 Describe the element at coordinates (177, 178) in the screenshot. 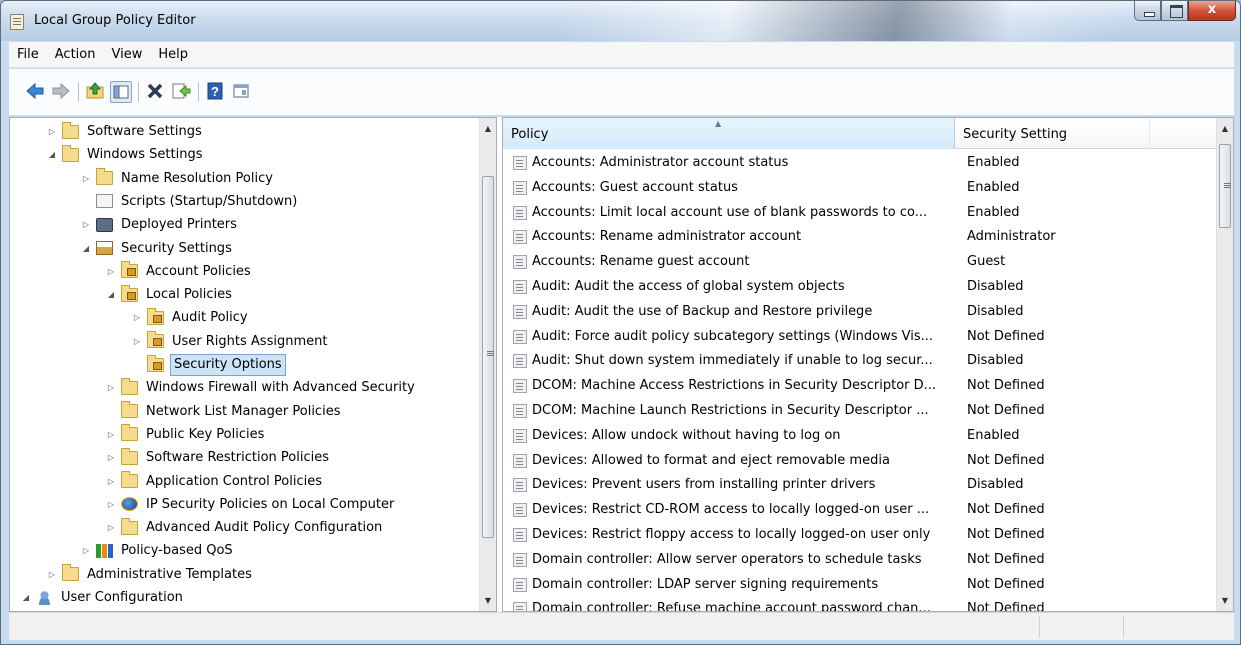

I see `tree-item-name-resolution-policy: ▷ Name Resolution Policy` at that location.